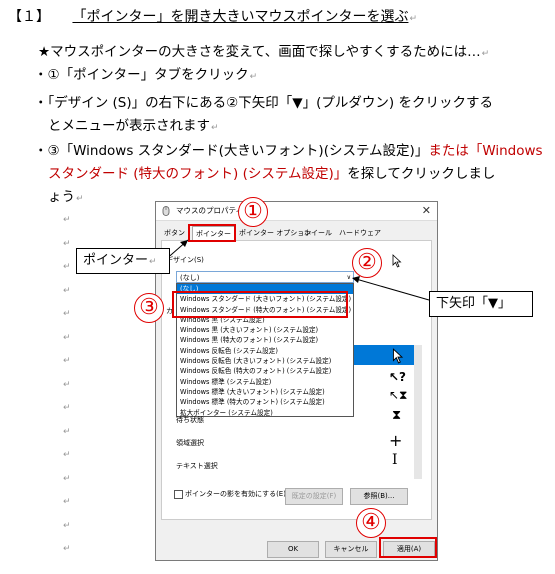 This screenshot has height=574, width=555. I want to click on callout-arrows, so click(296, 270).